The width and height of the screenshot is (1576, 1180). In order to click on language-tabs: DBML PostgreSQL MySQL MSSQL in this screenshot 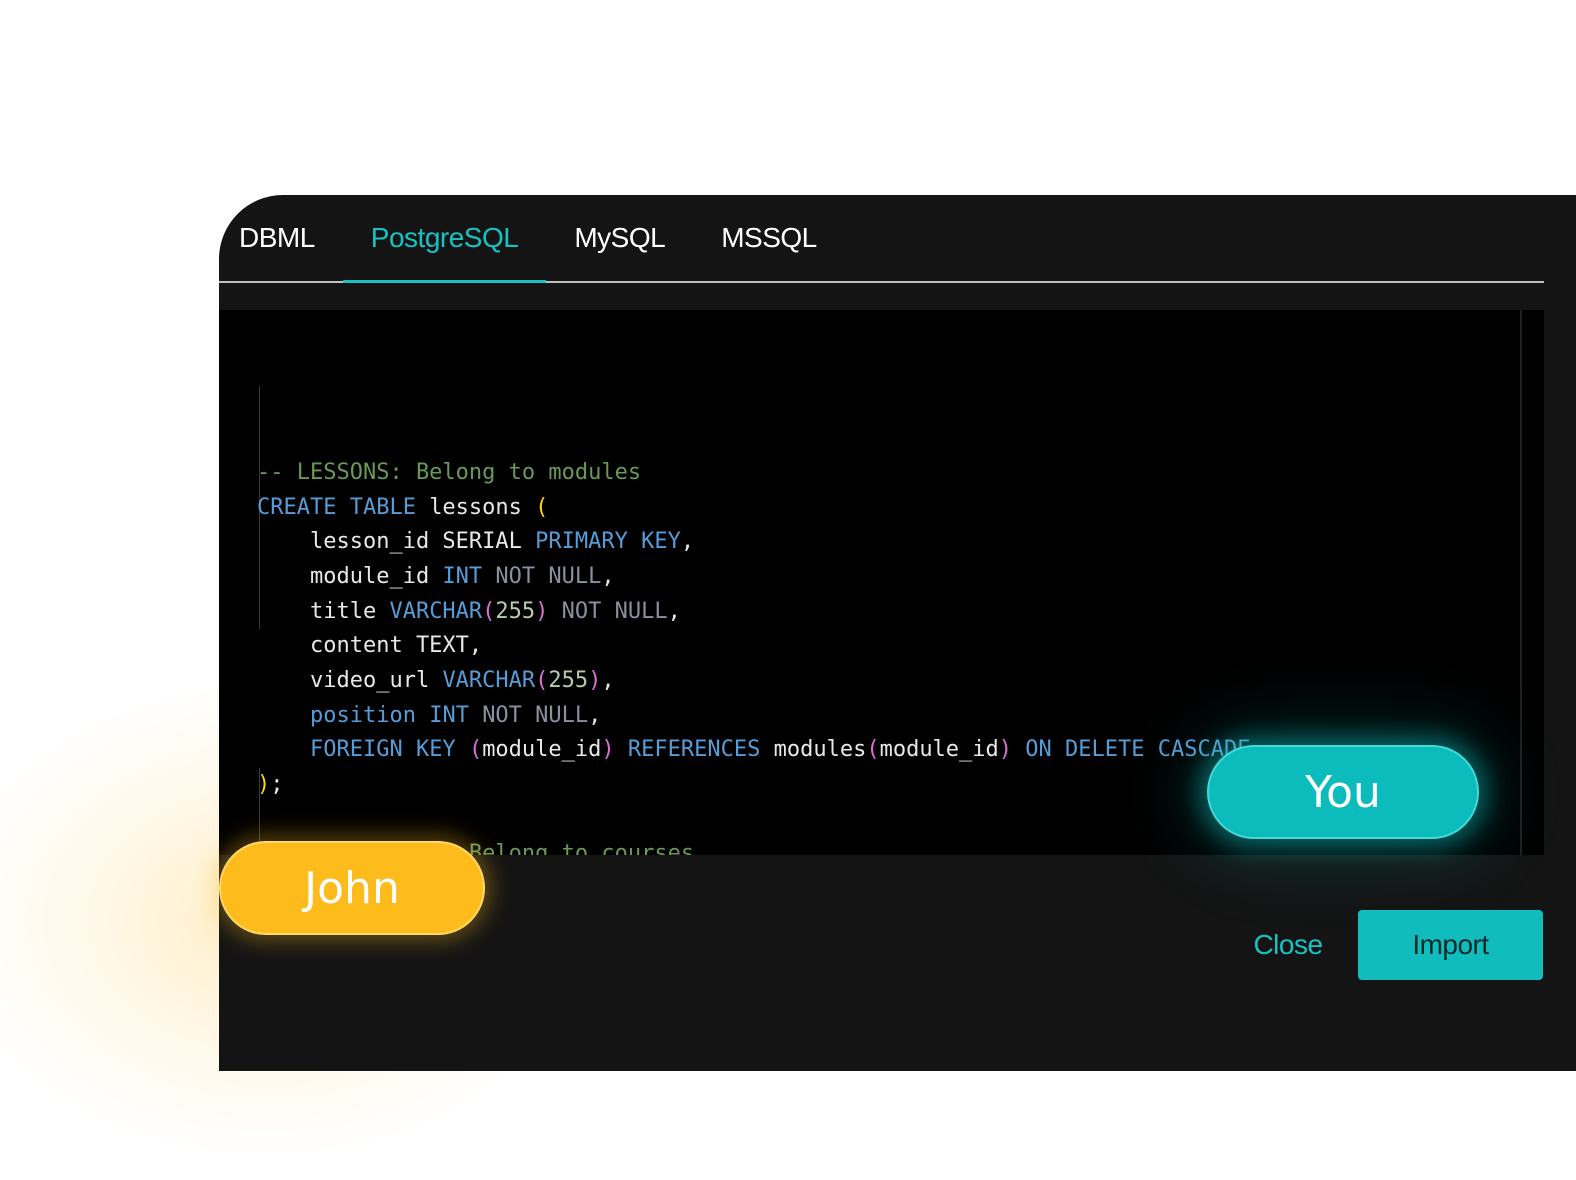, I will do `click(881, 239)`.